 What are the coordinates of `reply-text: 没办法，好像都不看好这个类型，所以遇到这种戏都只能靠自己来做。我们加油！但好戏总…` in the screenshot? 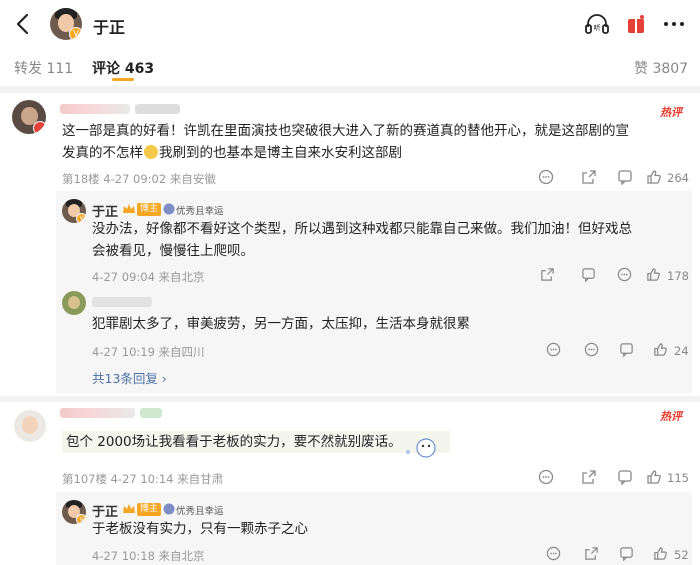 It's located at (362, 240).